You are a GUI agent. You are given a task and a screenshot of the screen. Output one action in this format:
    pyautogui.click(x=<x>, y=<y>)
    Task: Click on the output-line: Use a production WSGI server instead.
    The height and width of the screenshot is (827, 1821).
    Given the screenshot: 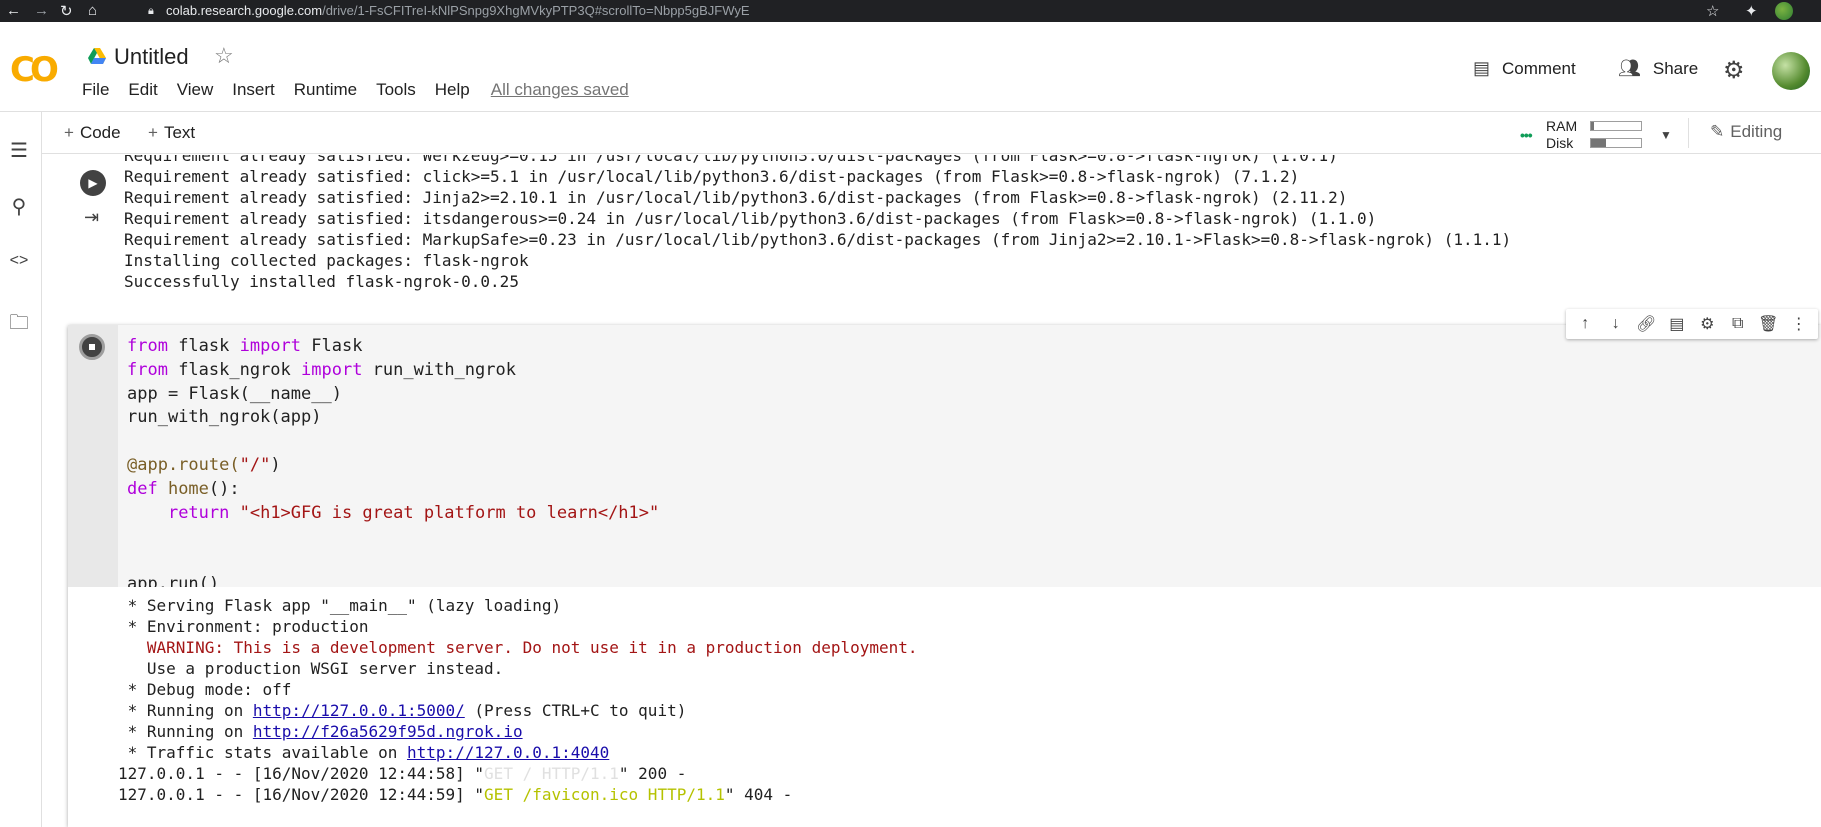 What is the action you would take?
    pyautogui.click(x=311, y=668)
    